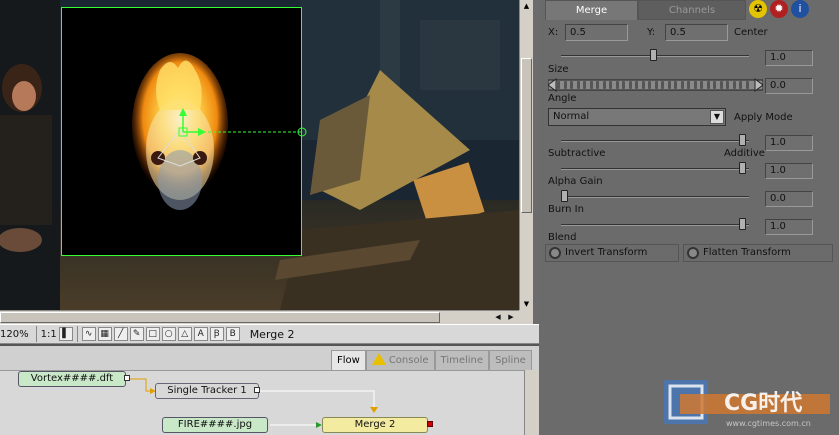 The image size is (839, 435). I want to click on node-label: Merge 2, so click(375, 424).